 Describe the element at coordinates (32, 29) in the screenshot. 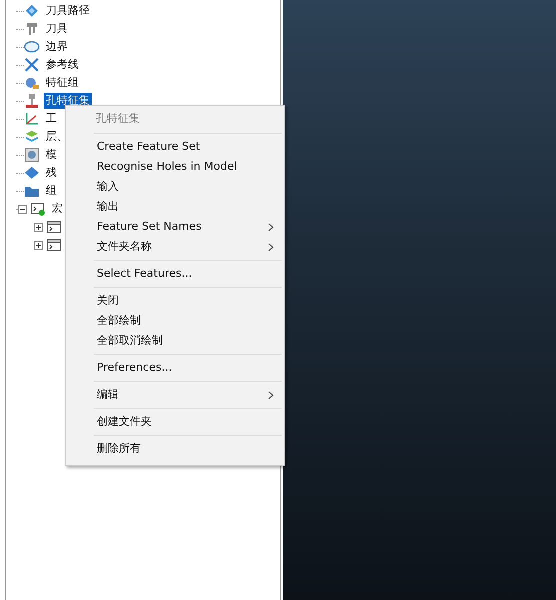

I see `tool-icon` at that location.